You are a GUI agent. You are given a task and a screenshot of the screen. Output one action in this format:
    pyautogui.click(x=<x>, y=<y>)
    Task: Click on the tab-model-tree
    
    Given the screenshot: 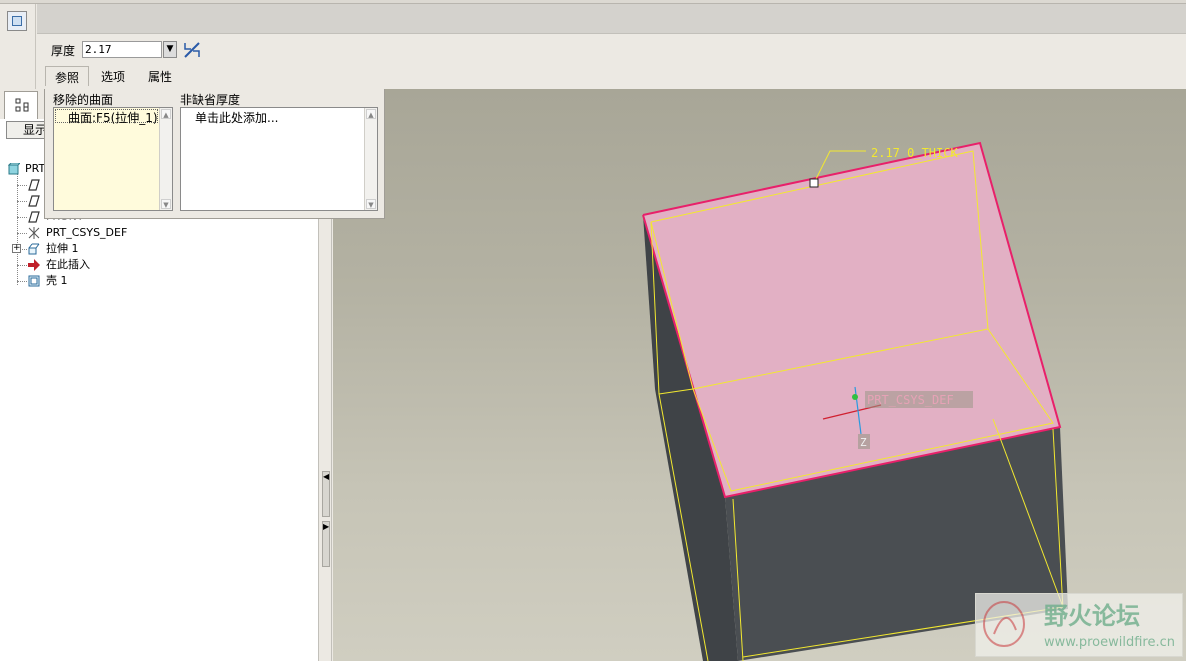 What is the action you would take?
    pyautogui.click(x=21, y=105)
    